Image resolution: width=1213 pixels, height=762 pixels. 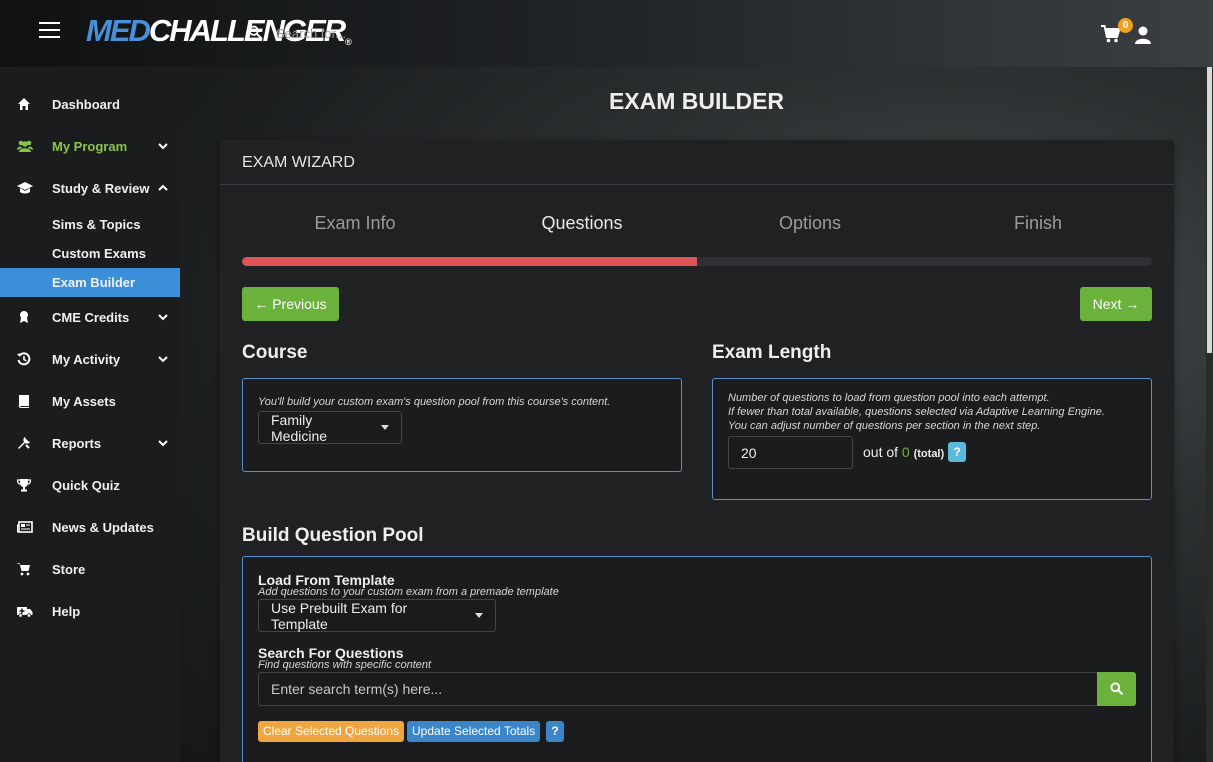 I want to click on sidebar-item-dashboard: Dashboard, so click(x=90, y=104).